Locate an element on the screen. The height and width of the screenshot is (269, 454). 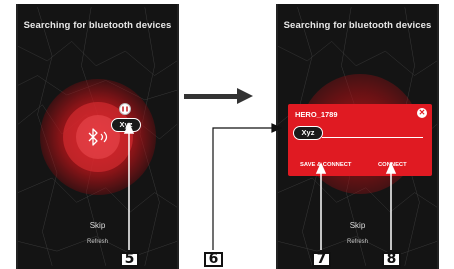
callout-8: 8 is located at coordinates (391, 259).